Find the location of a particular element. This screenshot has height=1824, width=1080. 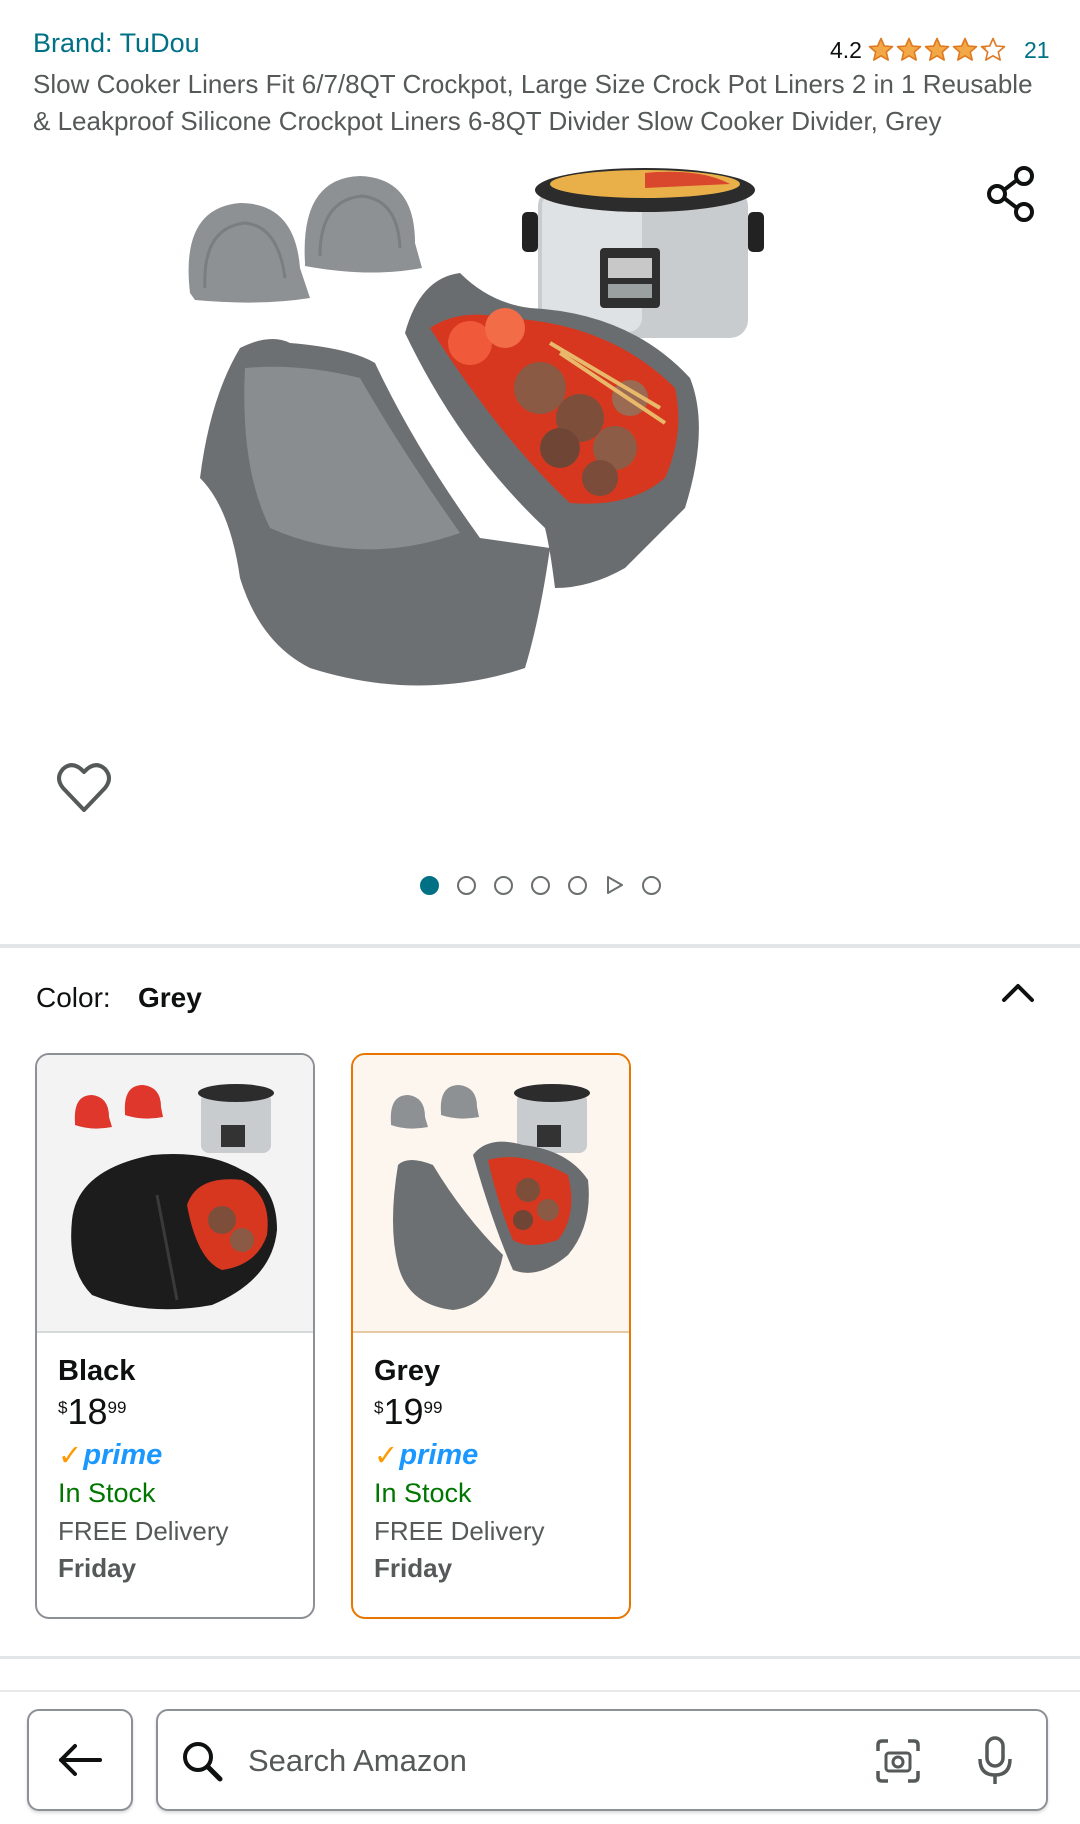

option-price: $19 99 is located at coordinates (408, 1411).